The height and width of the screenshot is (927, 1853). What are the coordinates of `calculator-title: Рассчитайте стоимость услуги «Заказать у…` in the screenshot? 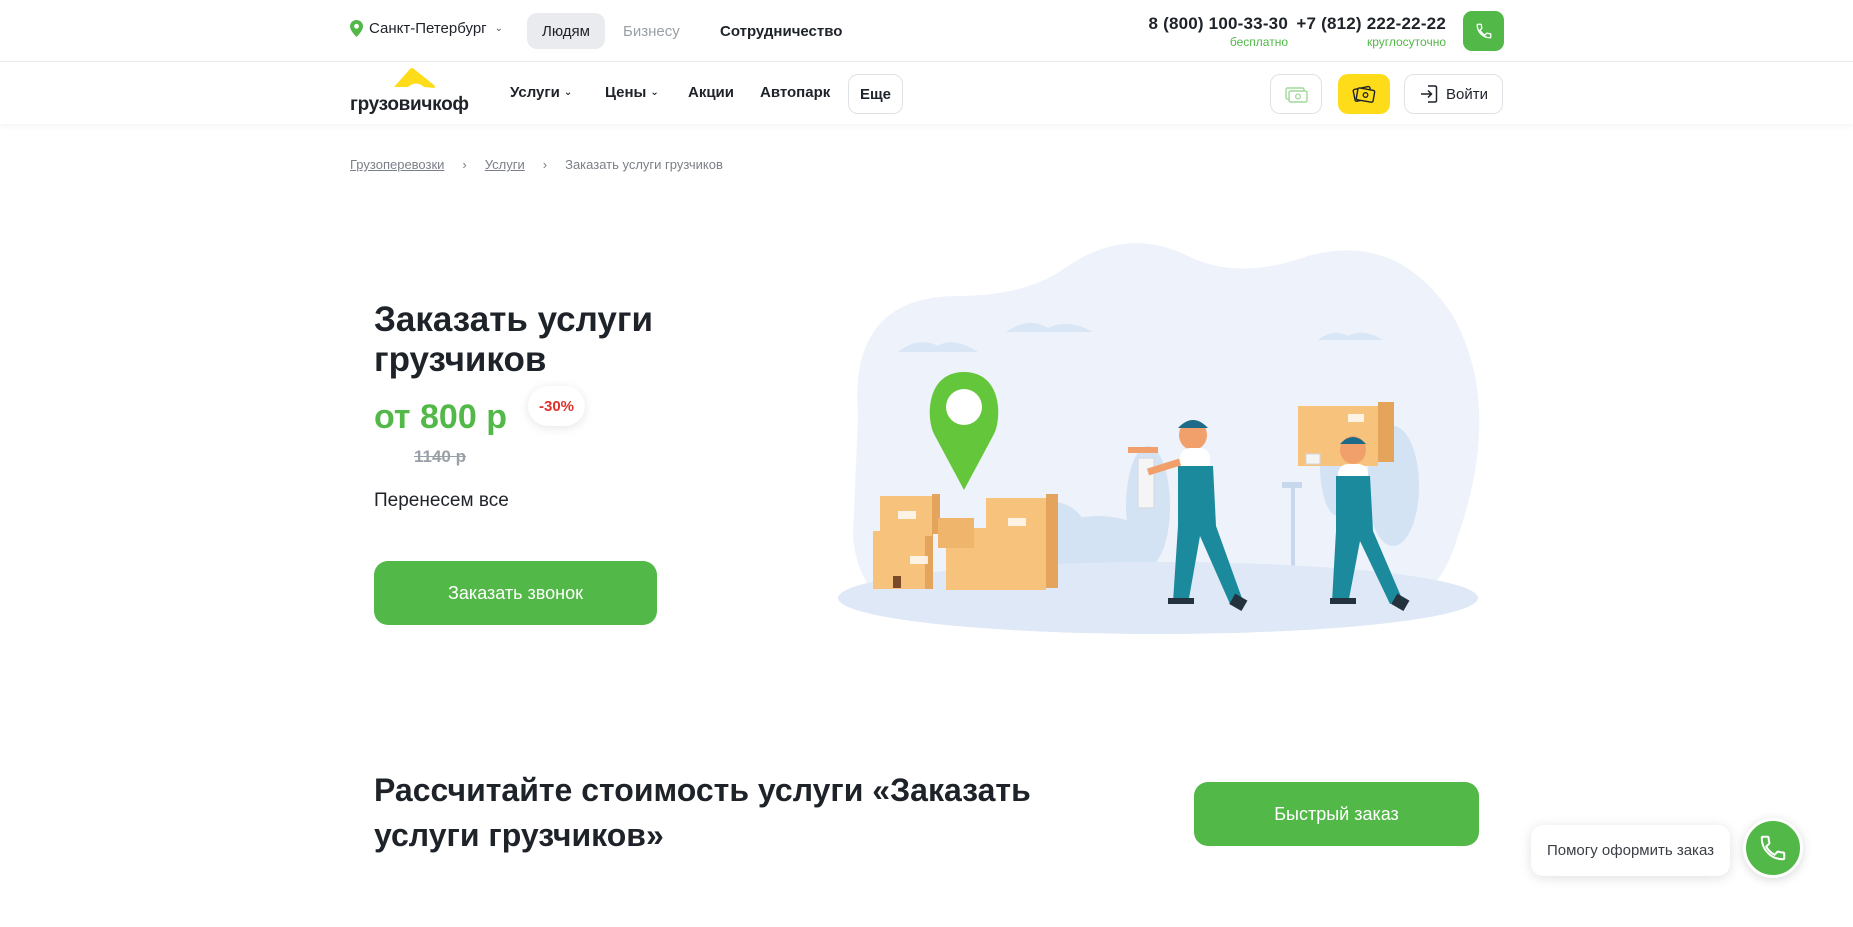 It's located at (702, 812).